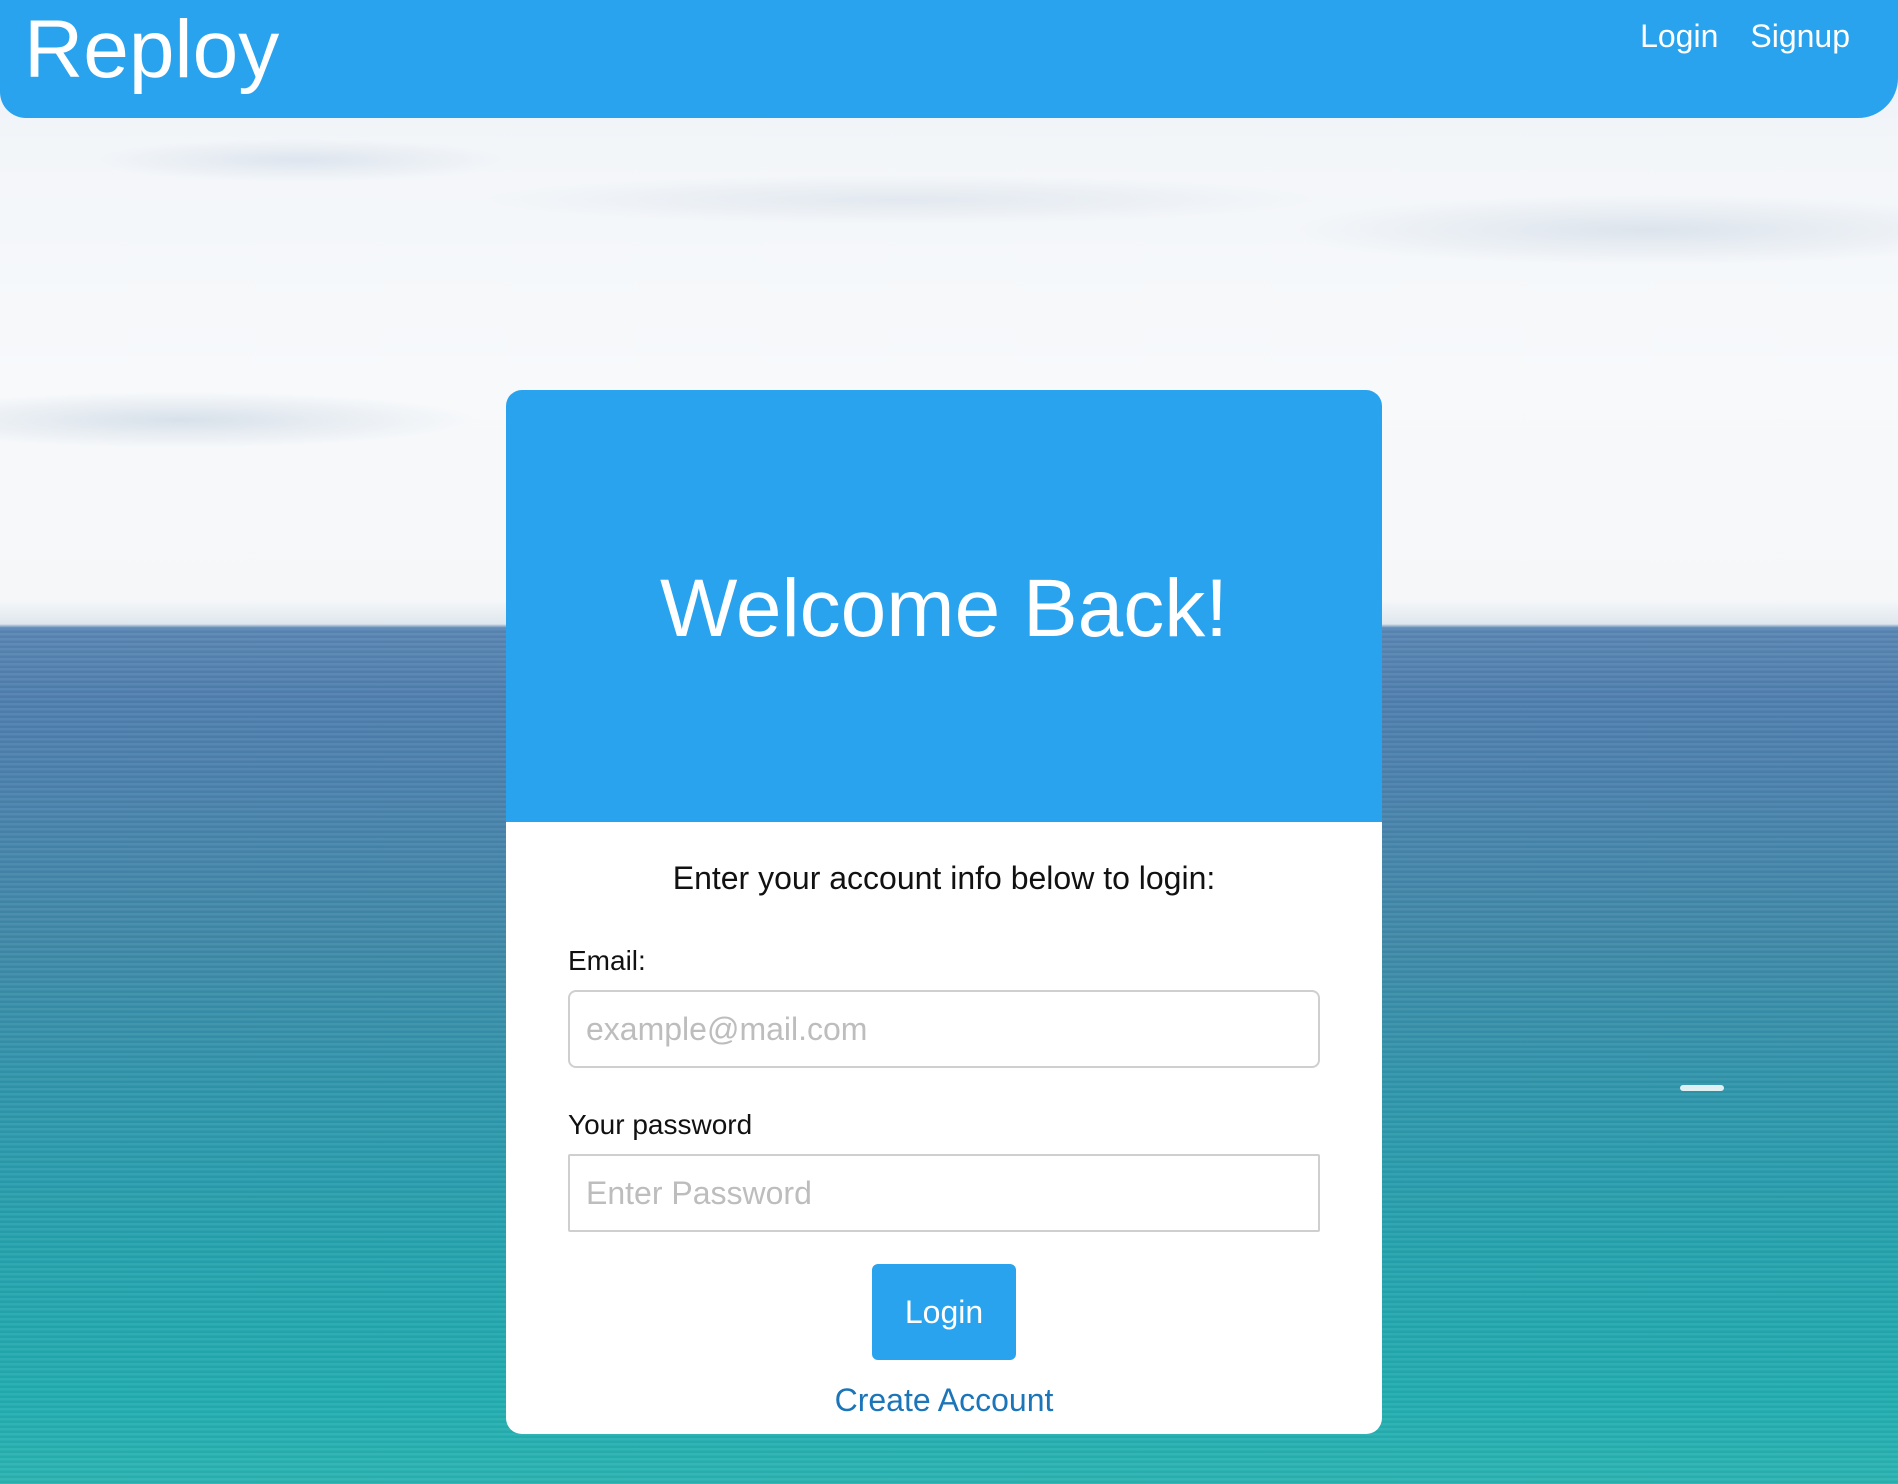 The width and height of the screenshot is (1898, 1484). Describe the element at coordinates (1745, 36) in the screenshot. I see `nav-links: Login Signup` at that location.